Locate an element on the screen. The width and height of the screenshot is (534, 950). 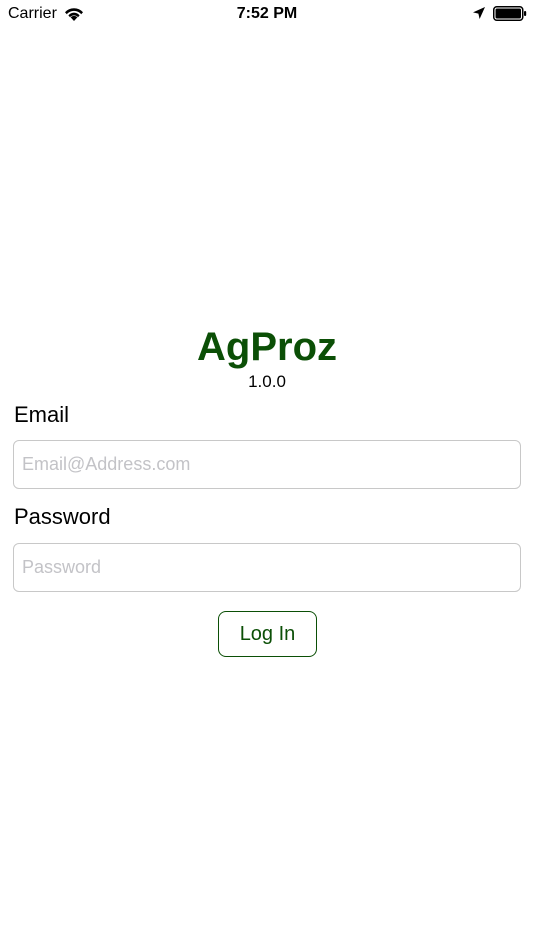
status-bar: Carrier 7:52 PM is located at coordinates (267, 14).